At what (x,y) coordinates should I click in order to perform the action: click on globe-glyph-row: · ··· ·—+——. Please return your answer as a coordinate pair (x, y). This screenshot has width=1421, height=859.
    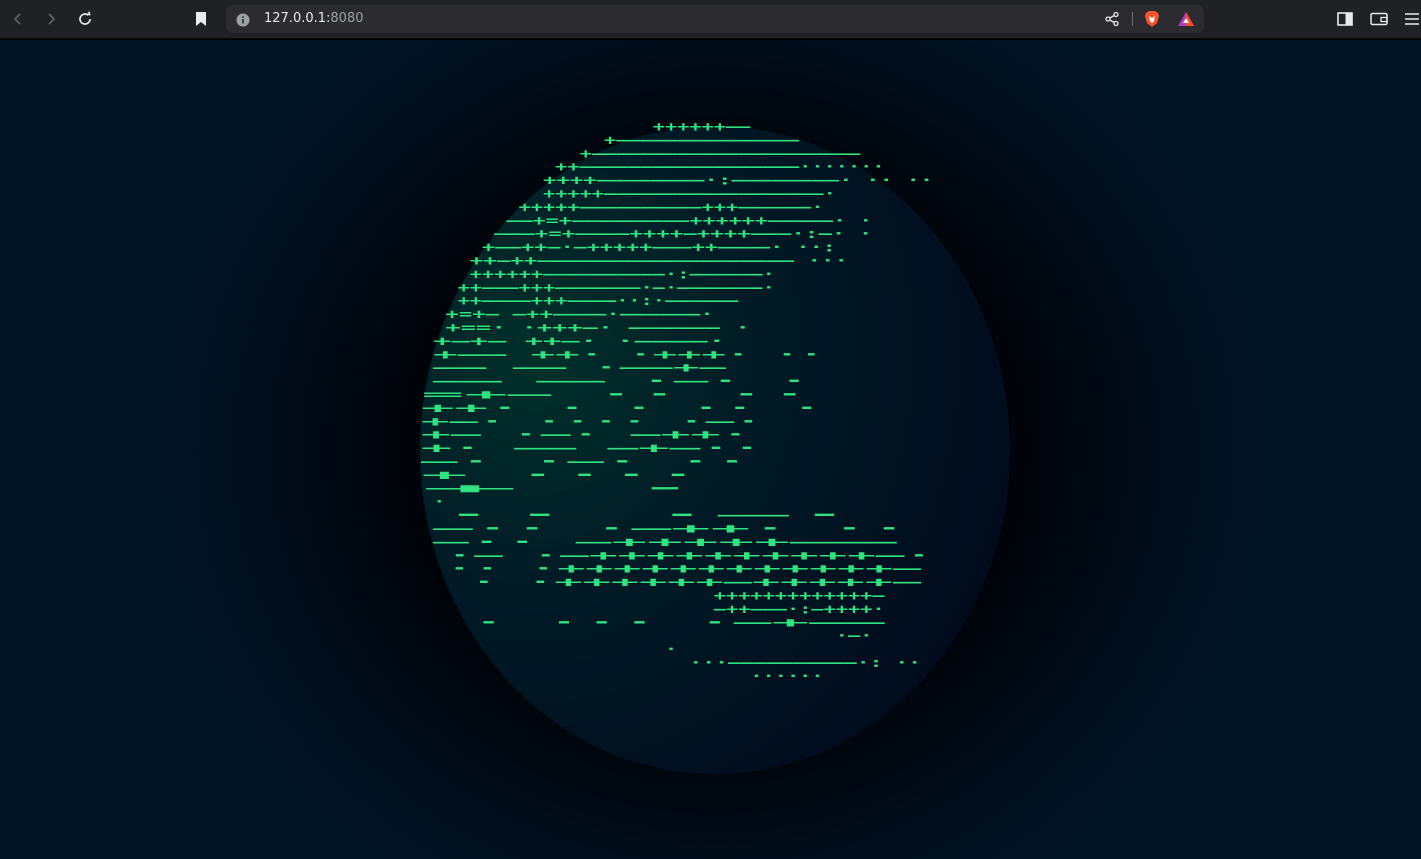
    Looking at the image, I should click on (678, 623).